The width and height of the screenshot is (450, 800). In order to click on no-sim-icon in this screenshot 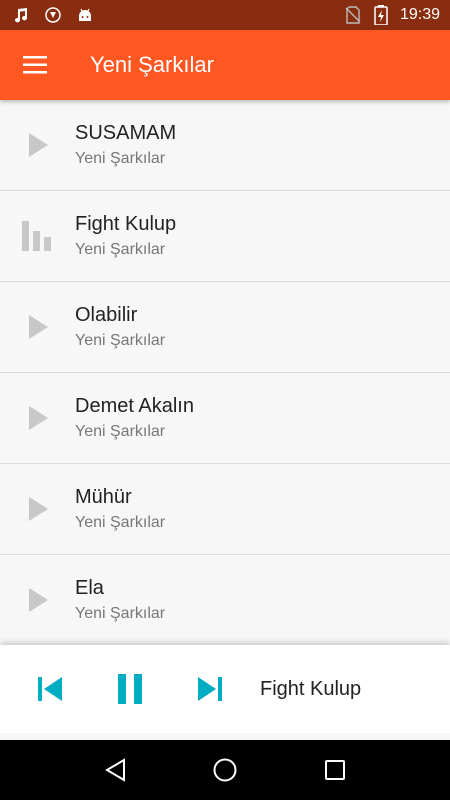, I will do `click(353, 15)`.